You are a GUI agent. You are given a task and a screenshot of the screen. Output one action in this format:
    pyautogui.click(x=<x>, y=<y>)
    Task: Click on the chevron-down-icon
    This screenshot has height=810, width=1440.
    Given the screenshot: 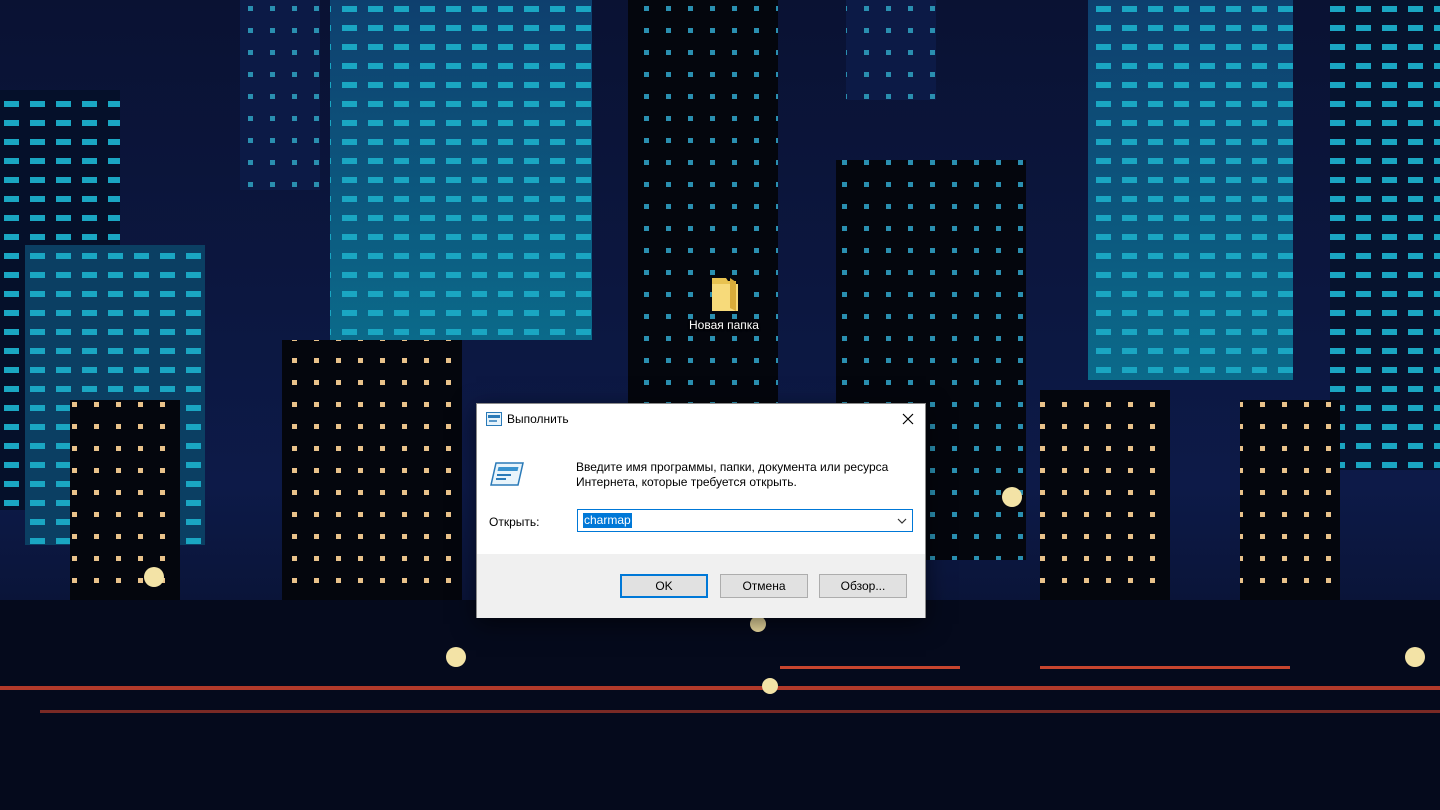 What is the action you would take?
    pyautogui.click(x=902, y=521)
    